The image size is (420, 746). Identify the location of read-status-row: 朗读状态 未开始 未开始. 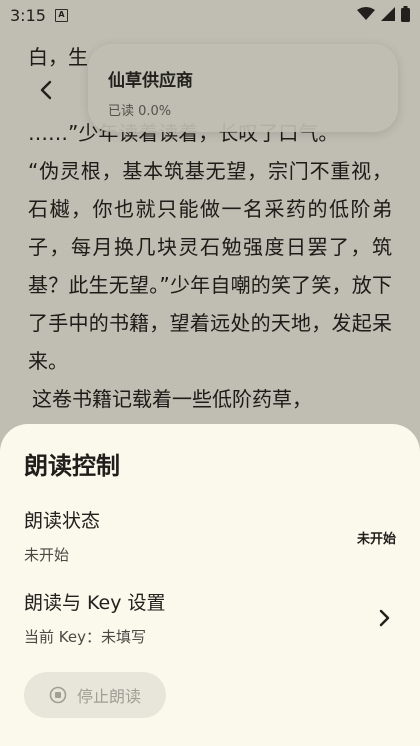
(210, 541).